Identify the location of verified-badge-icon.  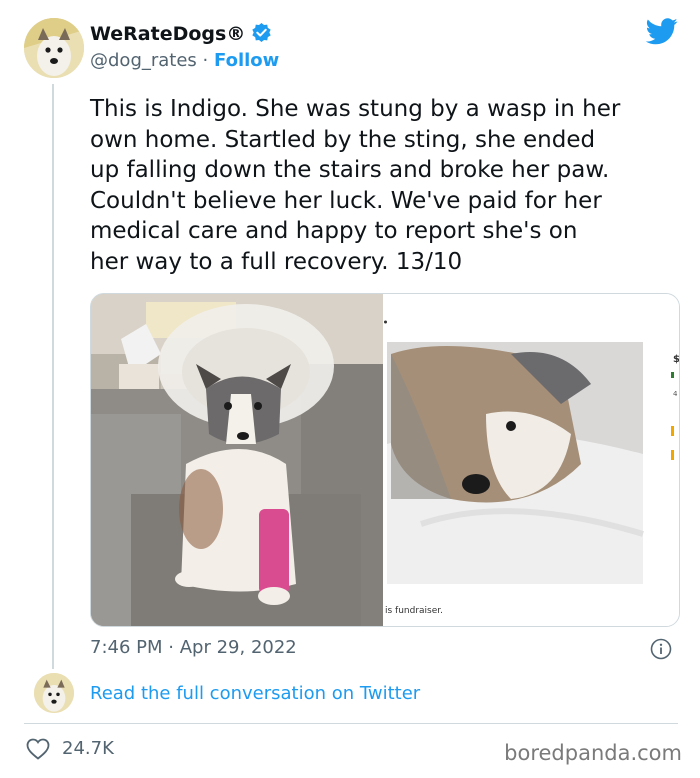
(261, 35).